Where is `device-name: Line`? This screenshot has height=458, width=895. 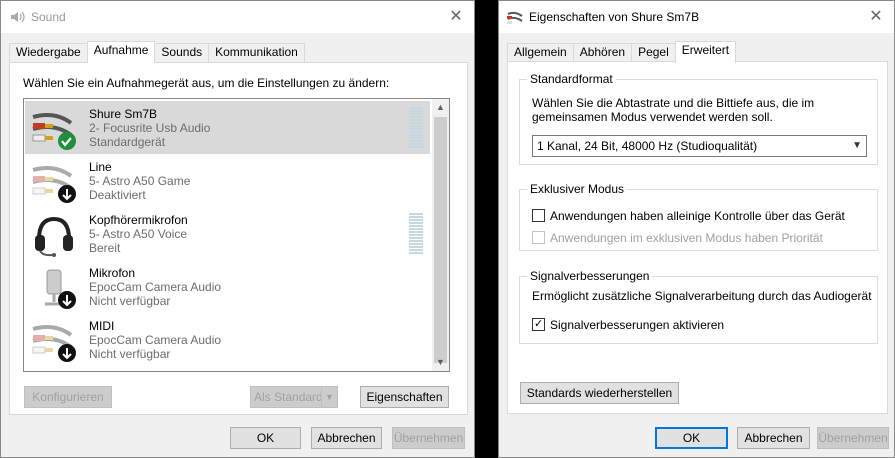
device-name: Line is located at coordinates (100, 167).